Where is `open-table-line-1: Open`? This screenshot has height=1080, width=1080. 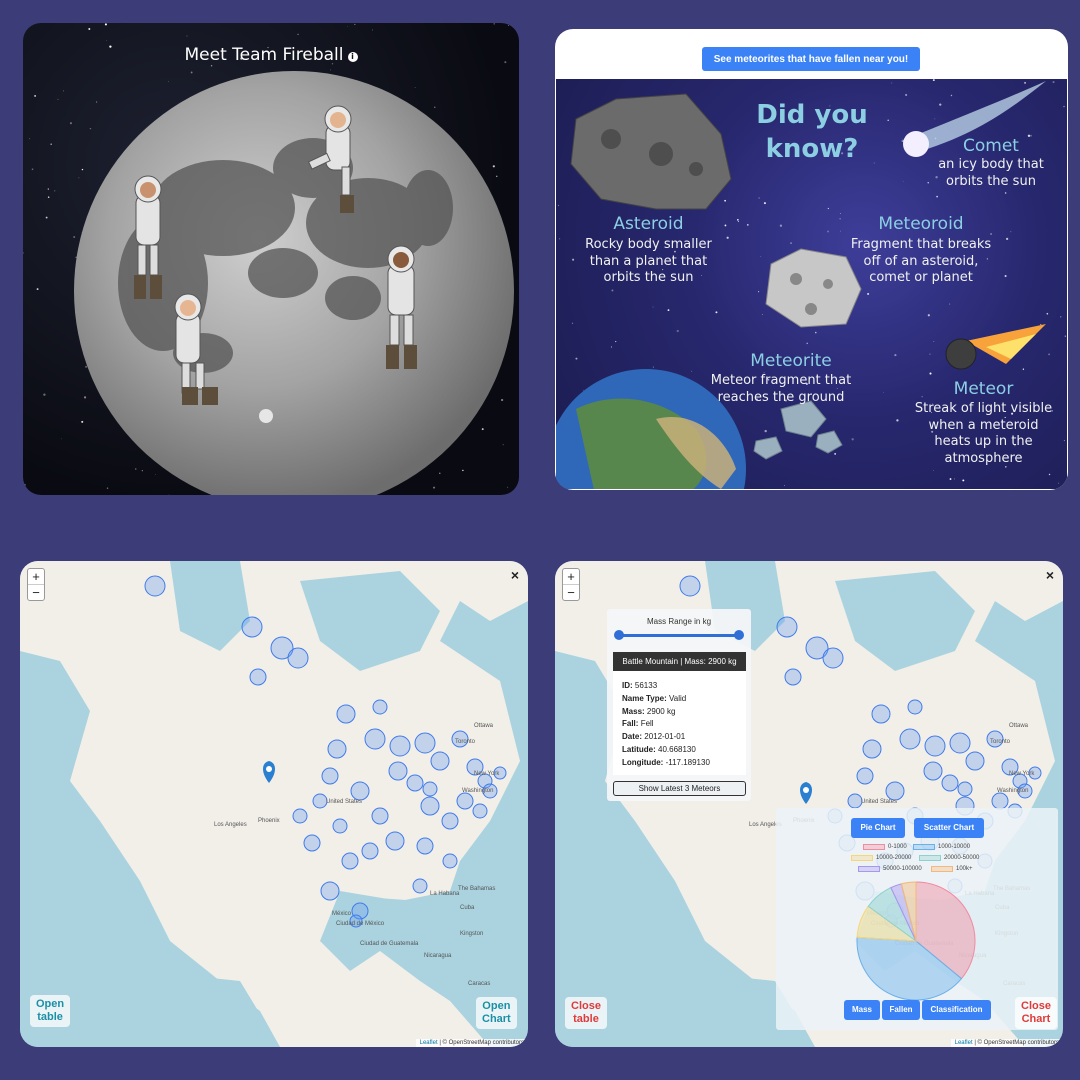
open-table-line-1: Open is located at coordinates (50, 1004).